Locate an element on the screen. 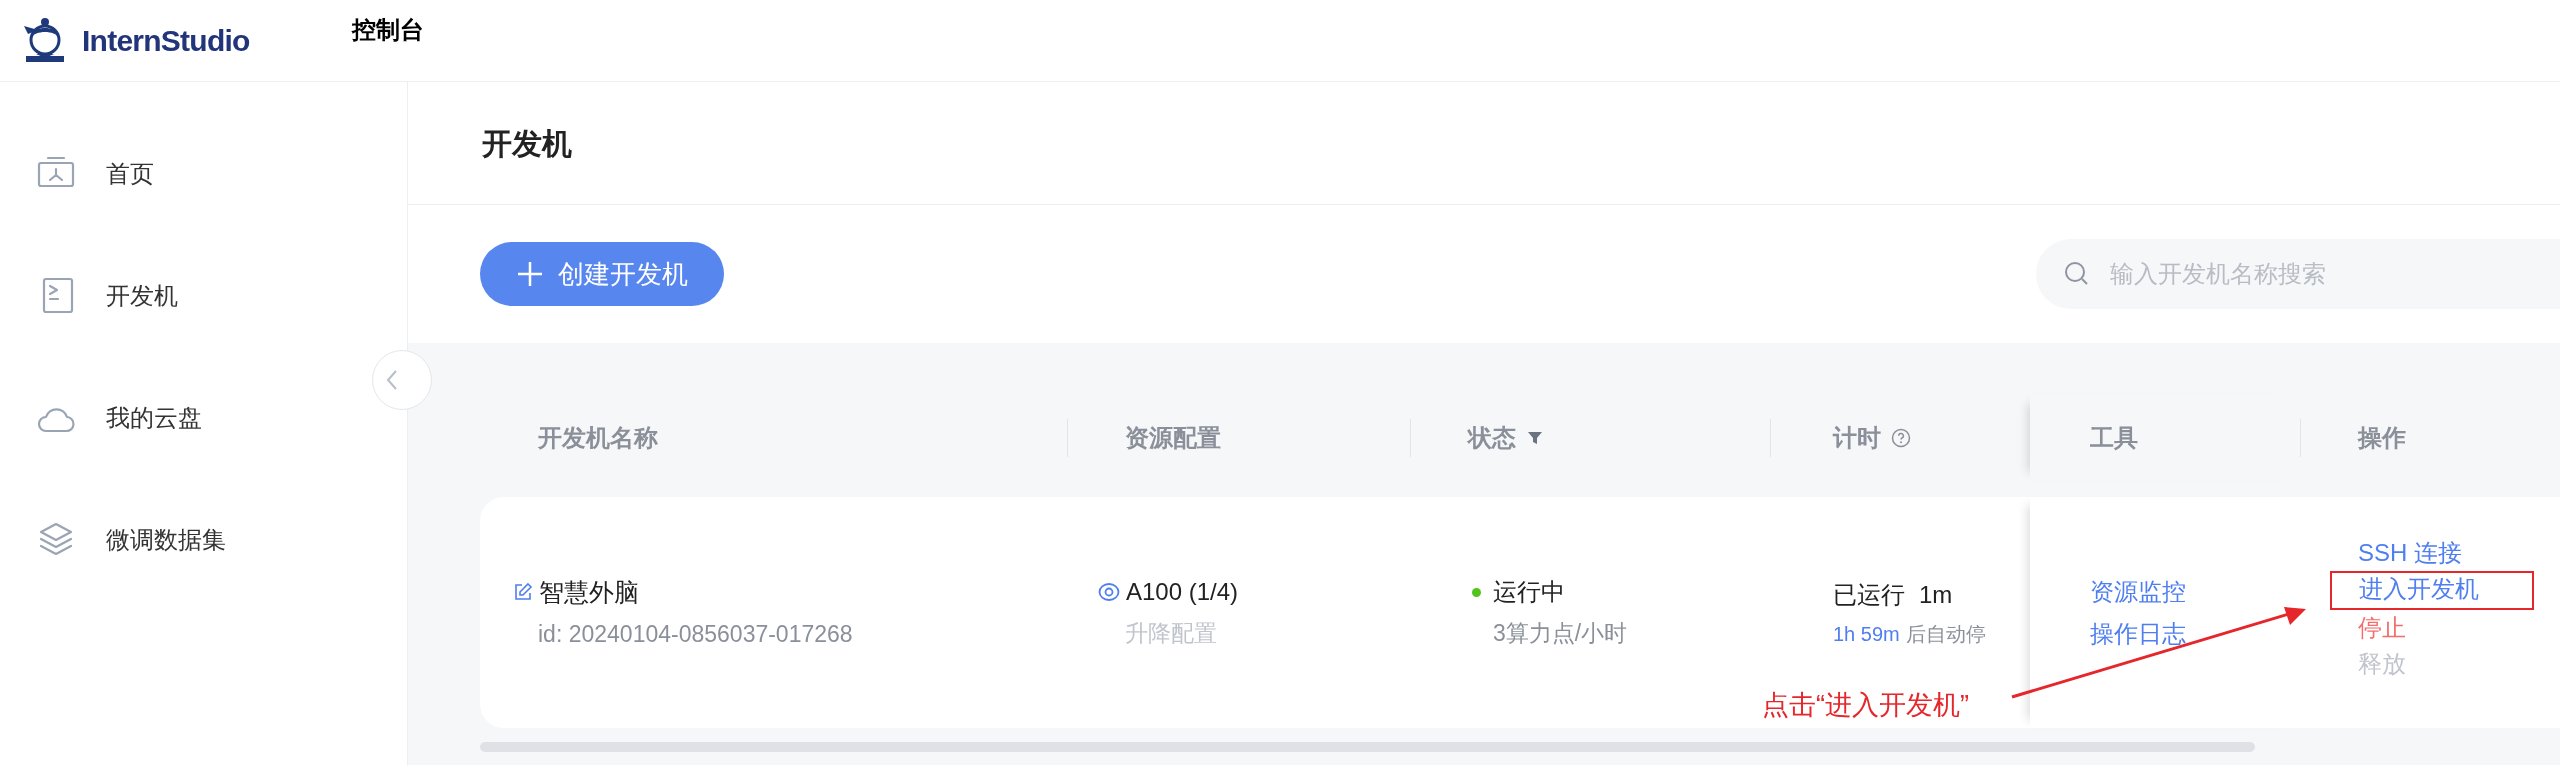 This screenshot has width=2560, height=765. search-icon is located at coordinates (2077, 274).